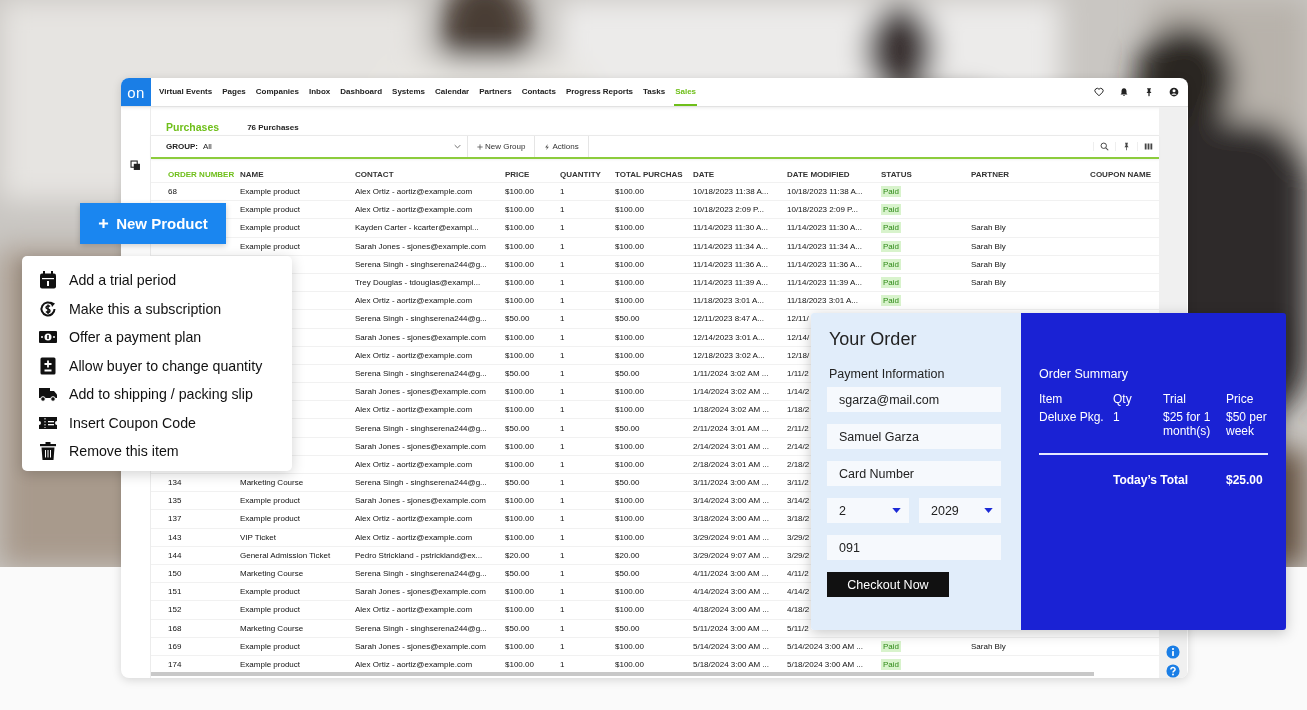 Image resolution: width=1307 pixels, height=710 pixels. I want to click on menu-item: Offer a payment plan, so click(157, 337).